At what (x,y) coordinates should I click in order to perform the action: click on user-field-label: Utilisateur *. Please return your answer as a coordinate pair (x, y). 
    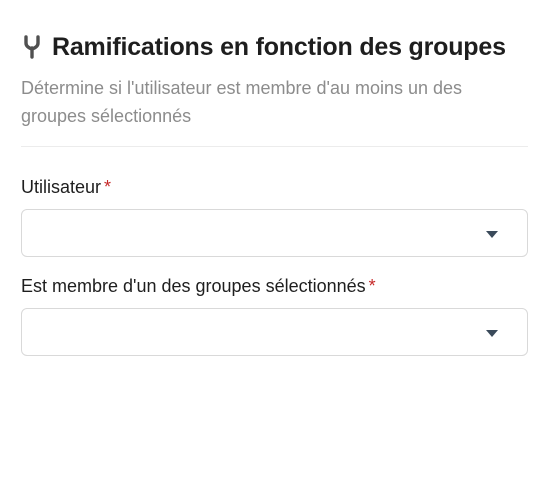
    Looking at the image, I should click on (274, 187).